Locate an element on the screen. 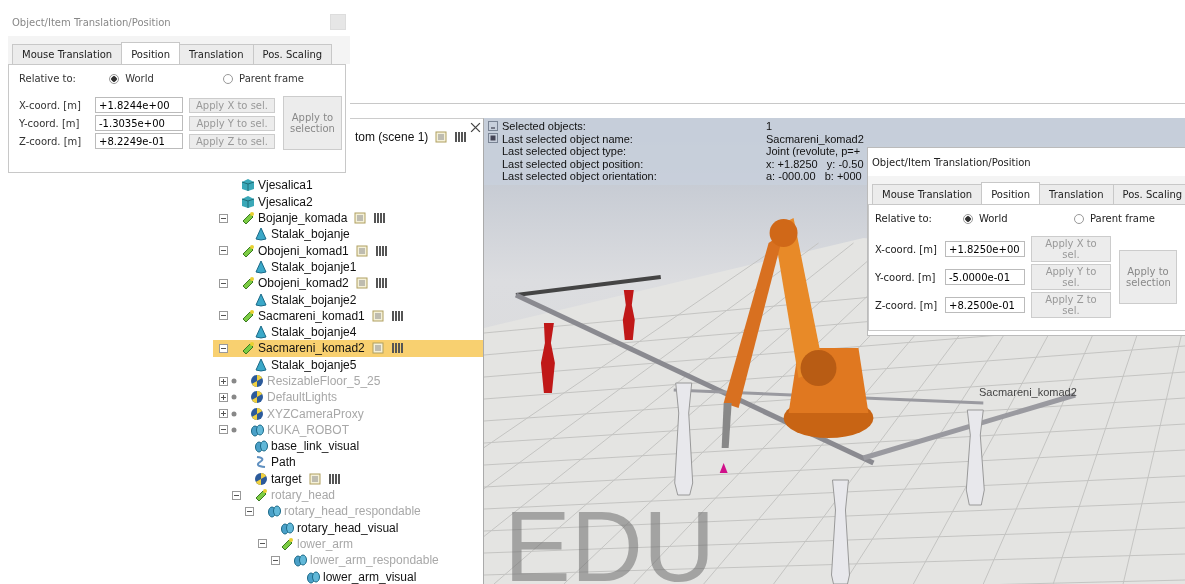  tree-item: Sacmareni_komad1 is located at coordinates (348, 315).